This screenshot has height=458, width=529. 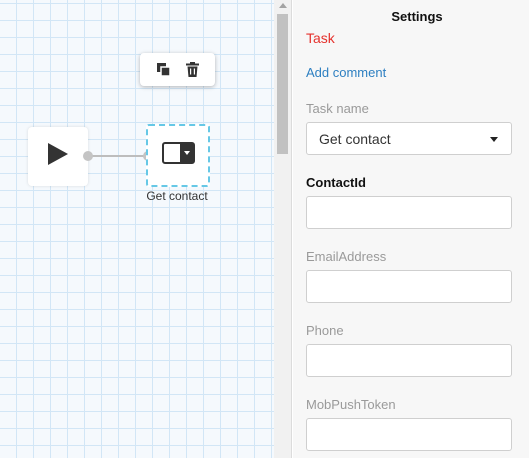 I want to click on task-name-label: Task name, so click(x=337, y=108).